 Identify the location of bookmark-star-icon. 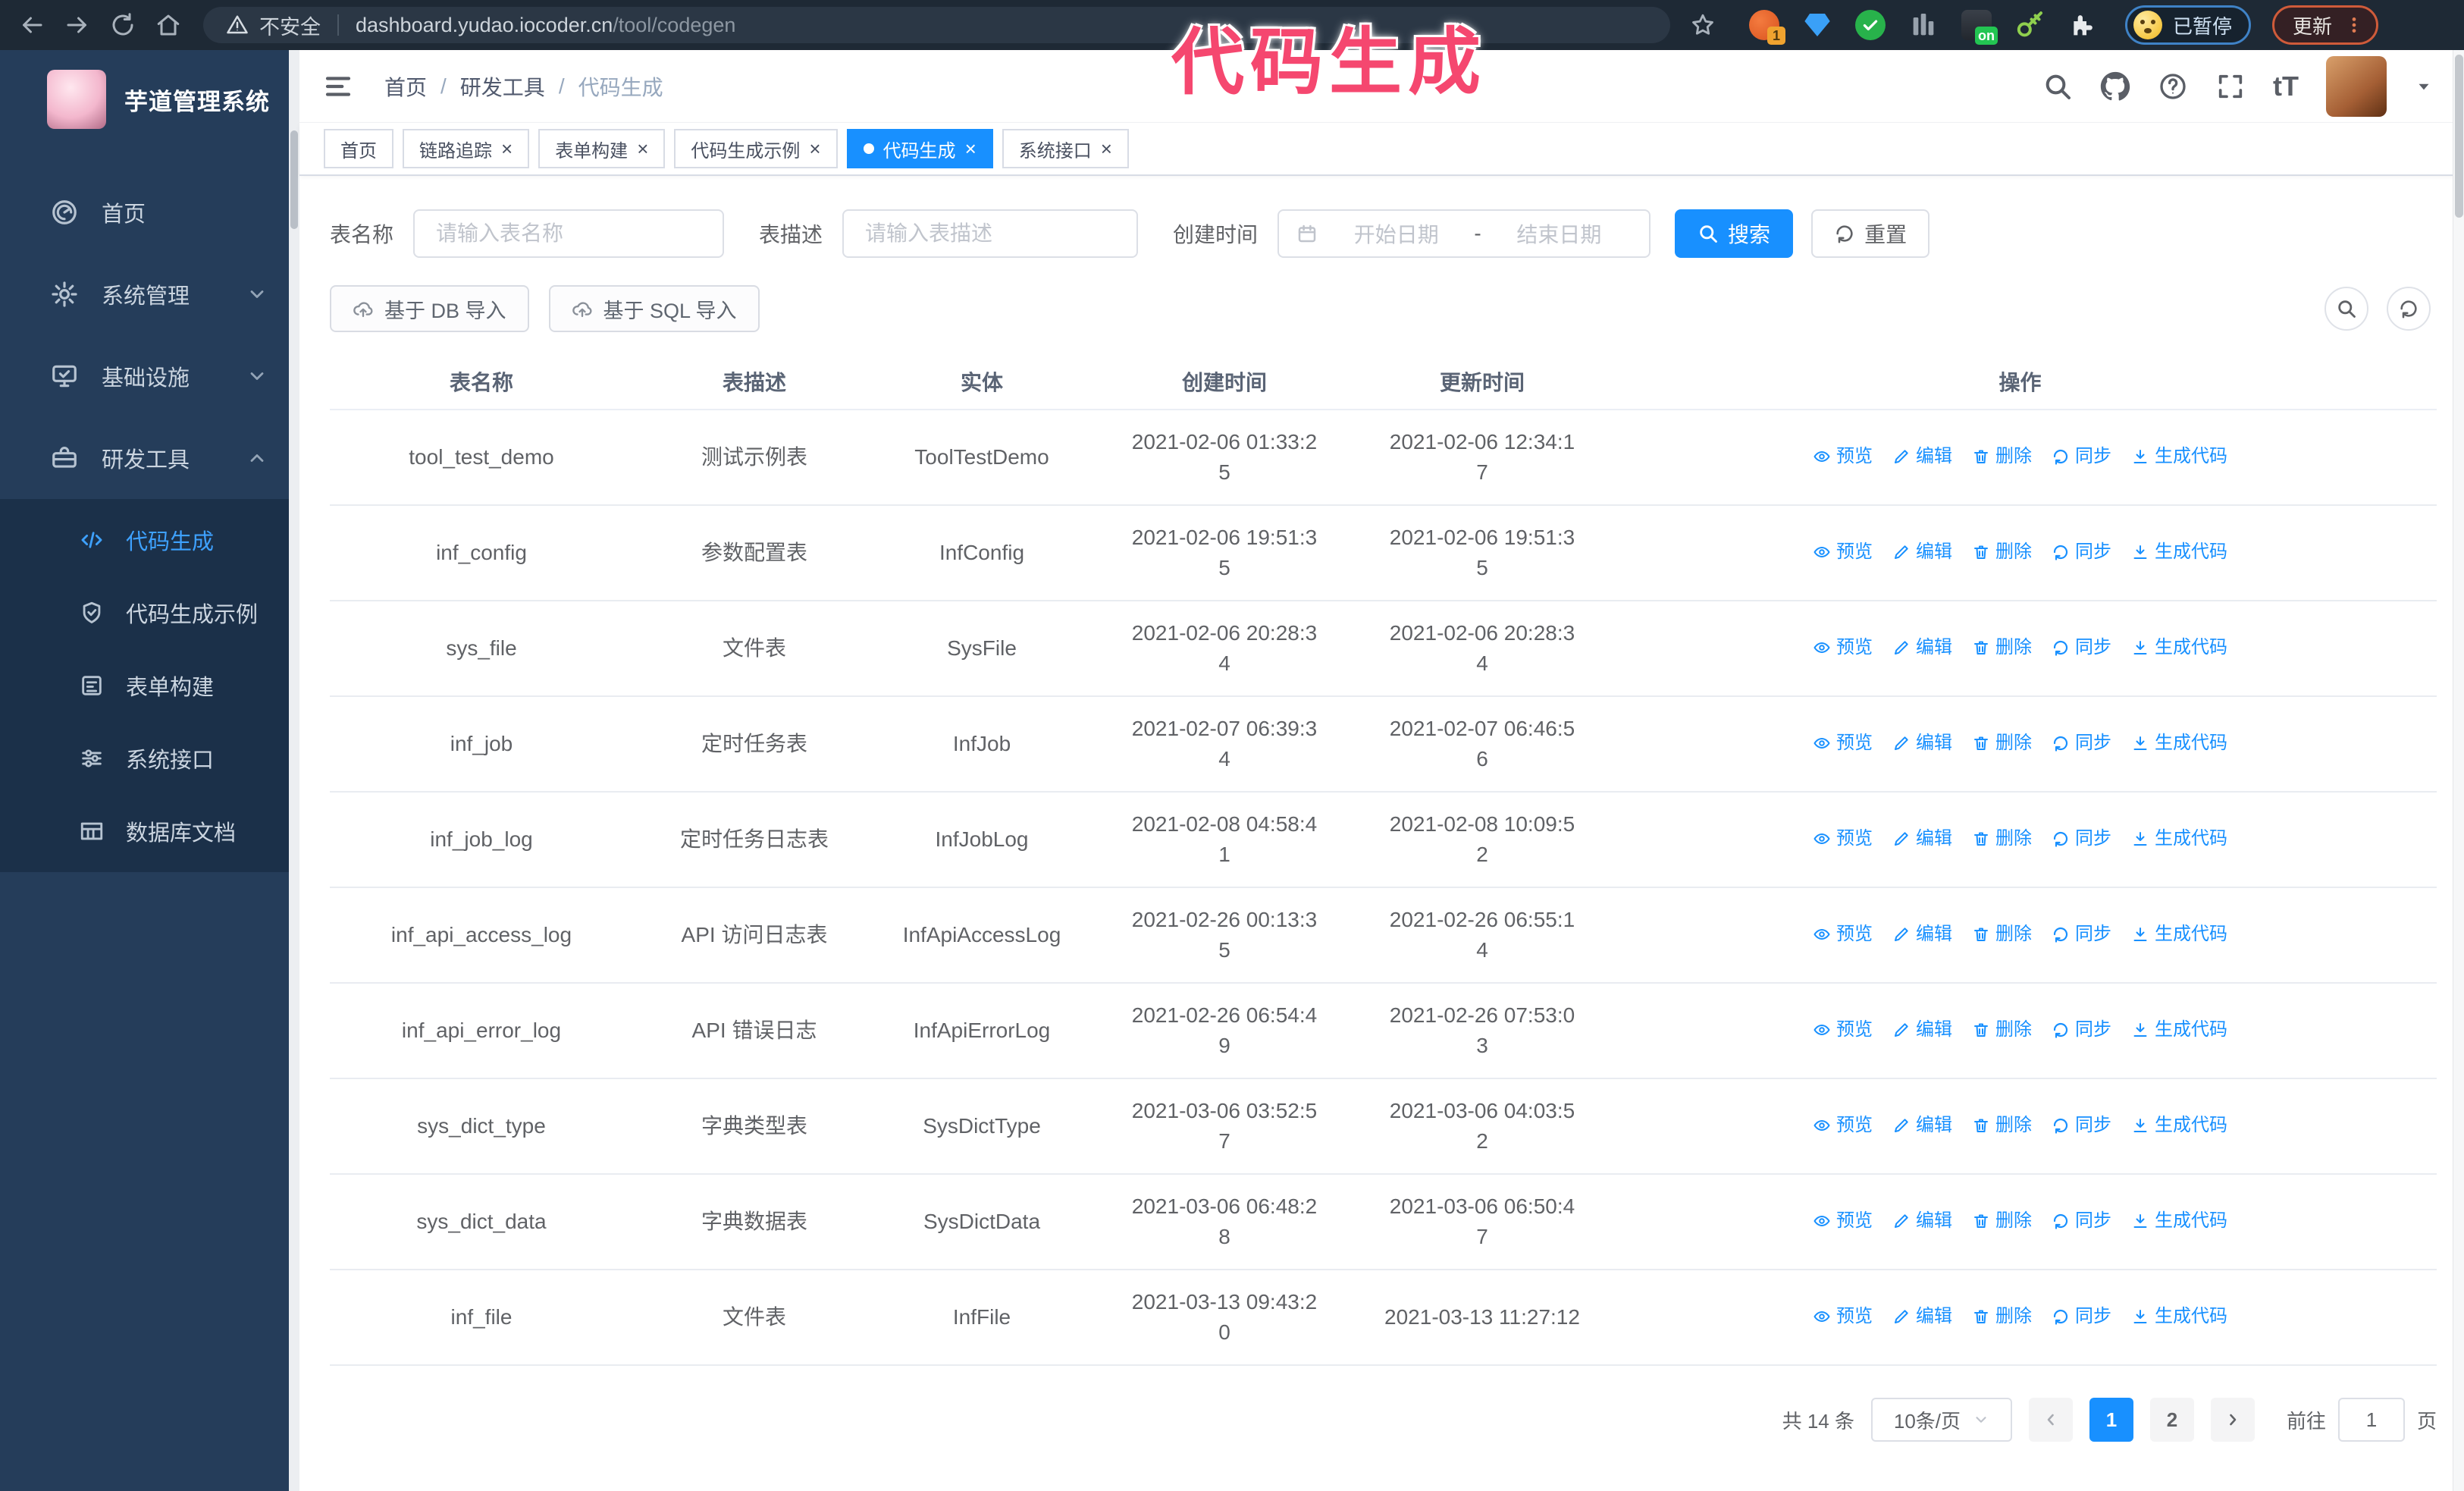
(1703, 25).